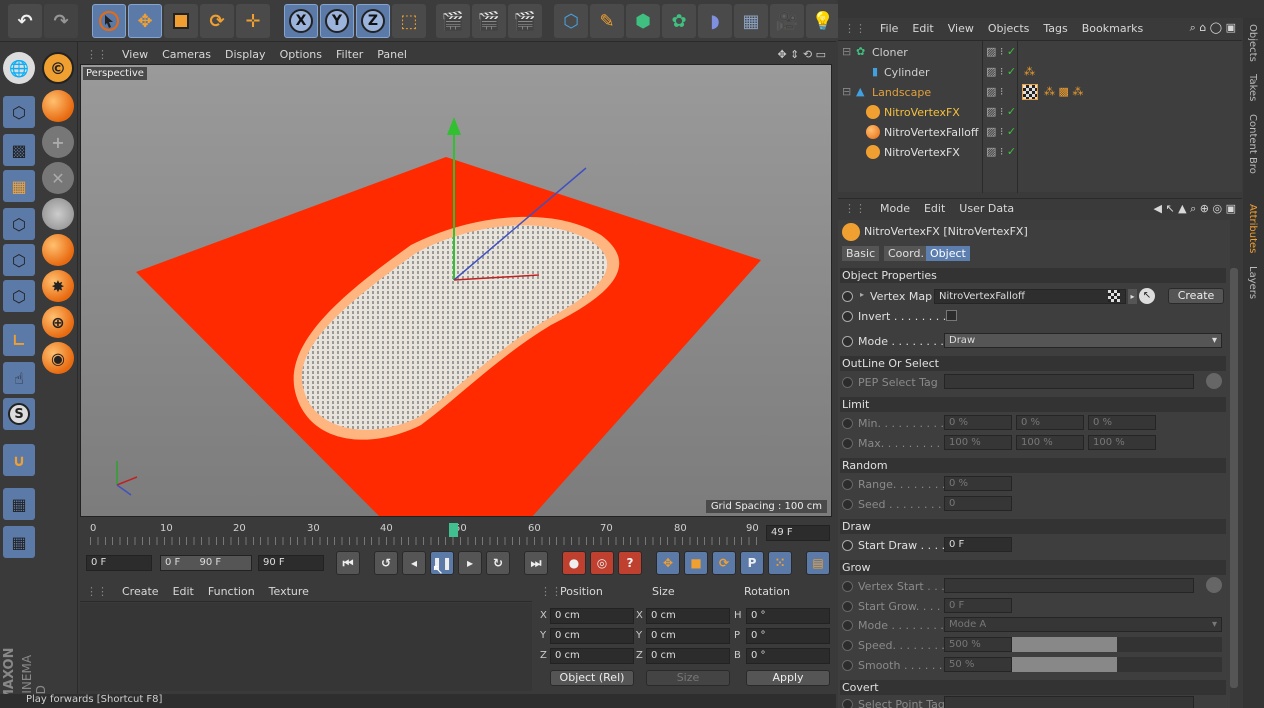  Describe the element at coordinates (752, 563) in the screenshot. I see `record-parameter-icon: P` at that location.